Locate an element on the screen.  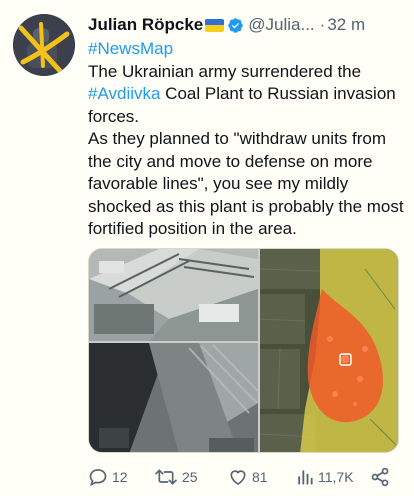
hashtag-avdiivka: #Avdiivka is located at coordinates (124, 93).